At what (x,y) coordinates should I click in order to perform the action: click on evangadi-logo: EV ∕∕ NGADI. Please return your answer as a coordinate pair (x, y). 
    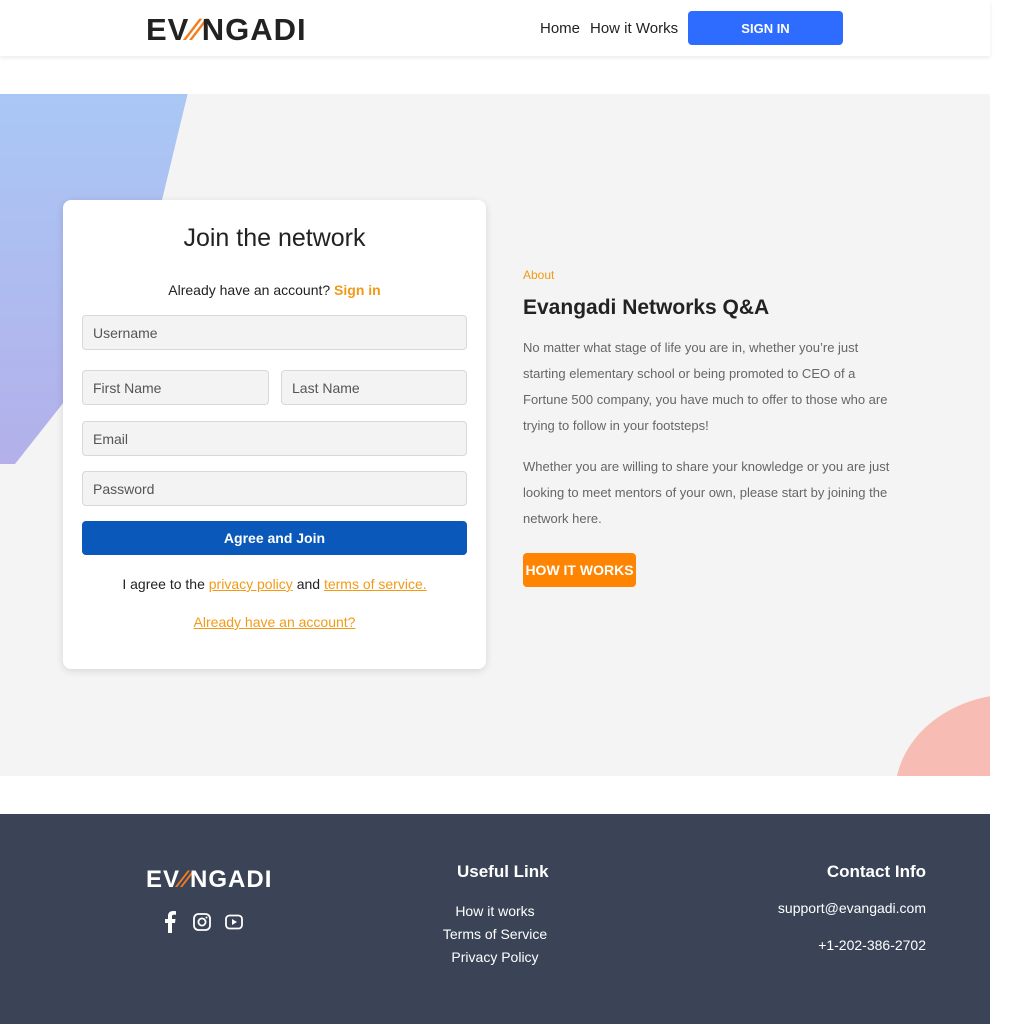
    Looking at the image, I should click on (226, 30).